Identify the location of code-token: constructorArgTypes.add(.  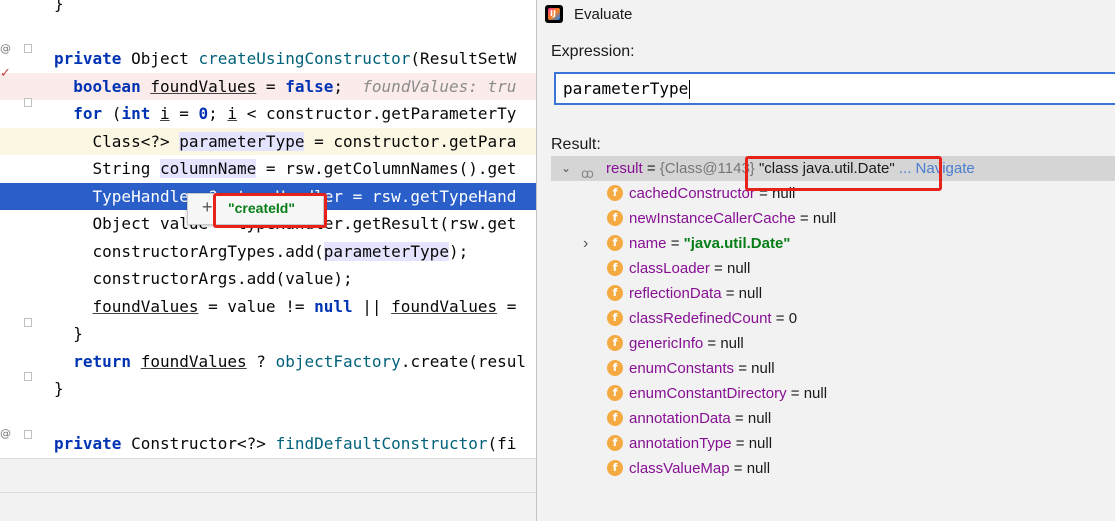
(189, 251).